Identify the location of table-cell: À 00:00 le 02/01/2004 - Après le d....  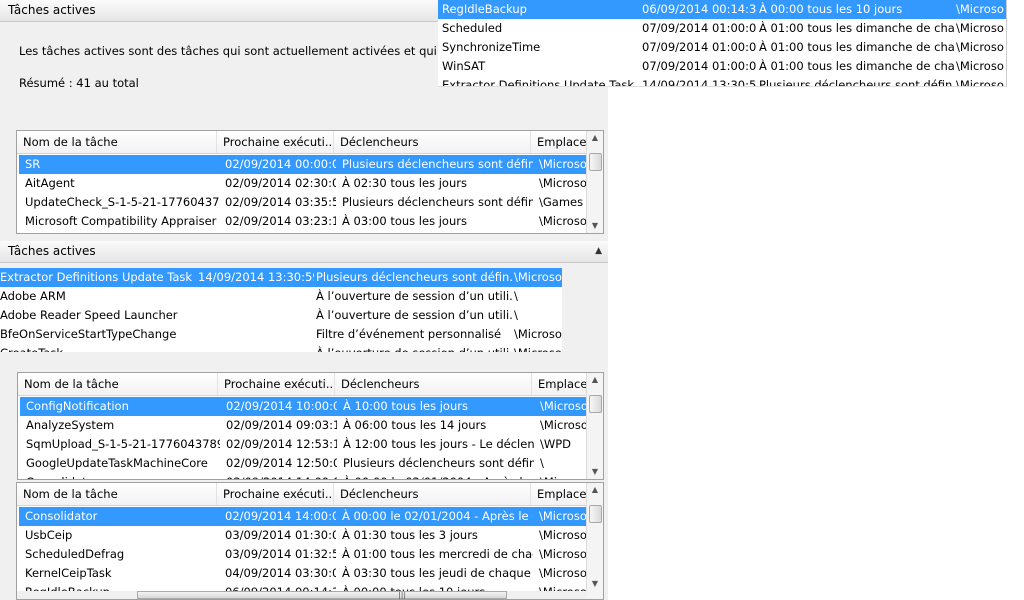
(437, 516).